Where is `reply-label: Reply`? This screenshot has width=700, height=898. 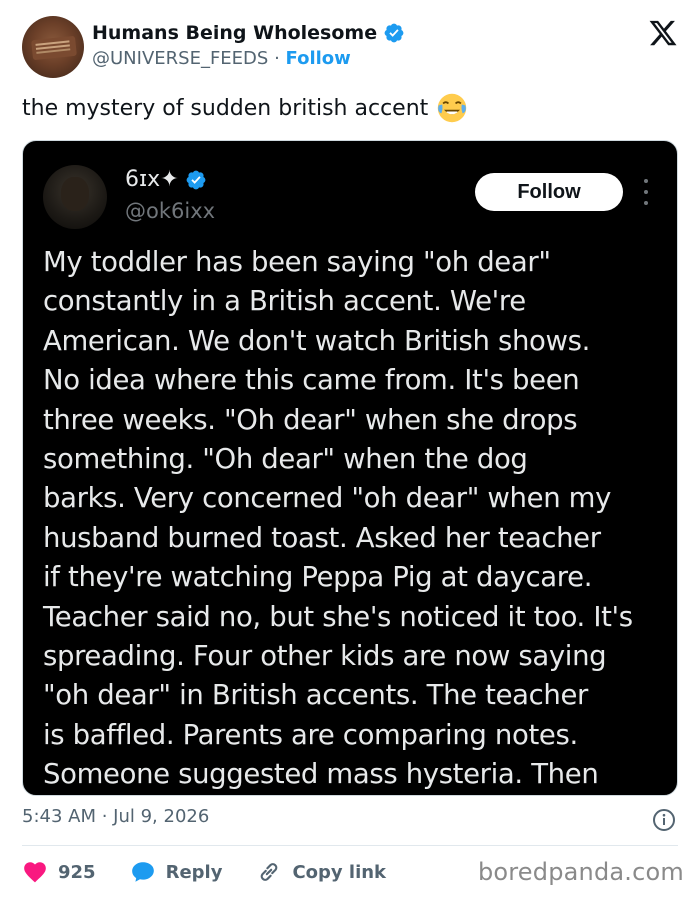
reply-label: Reply is located at coordinates (194, 872).